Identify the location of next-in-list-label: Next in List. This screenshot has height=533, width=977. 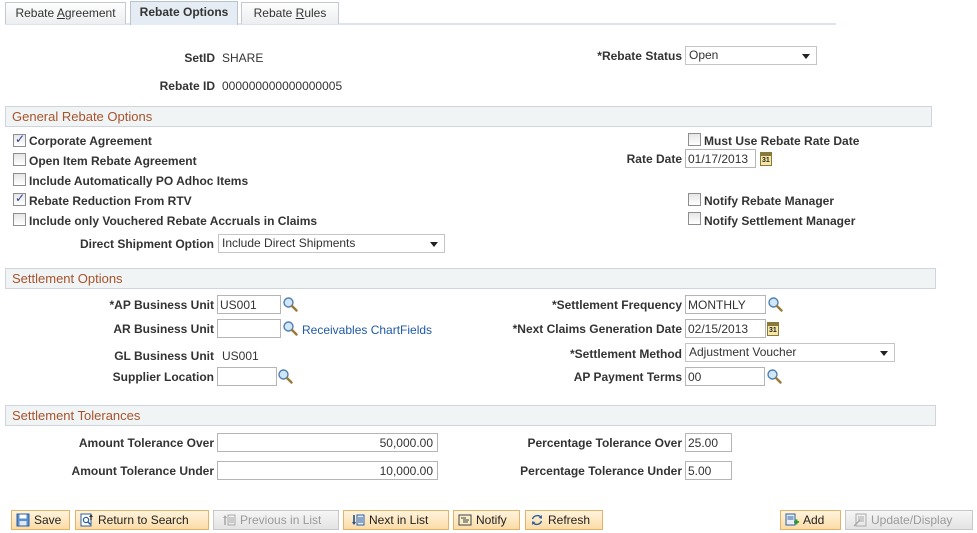
(399, 520).